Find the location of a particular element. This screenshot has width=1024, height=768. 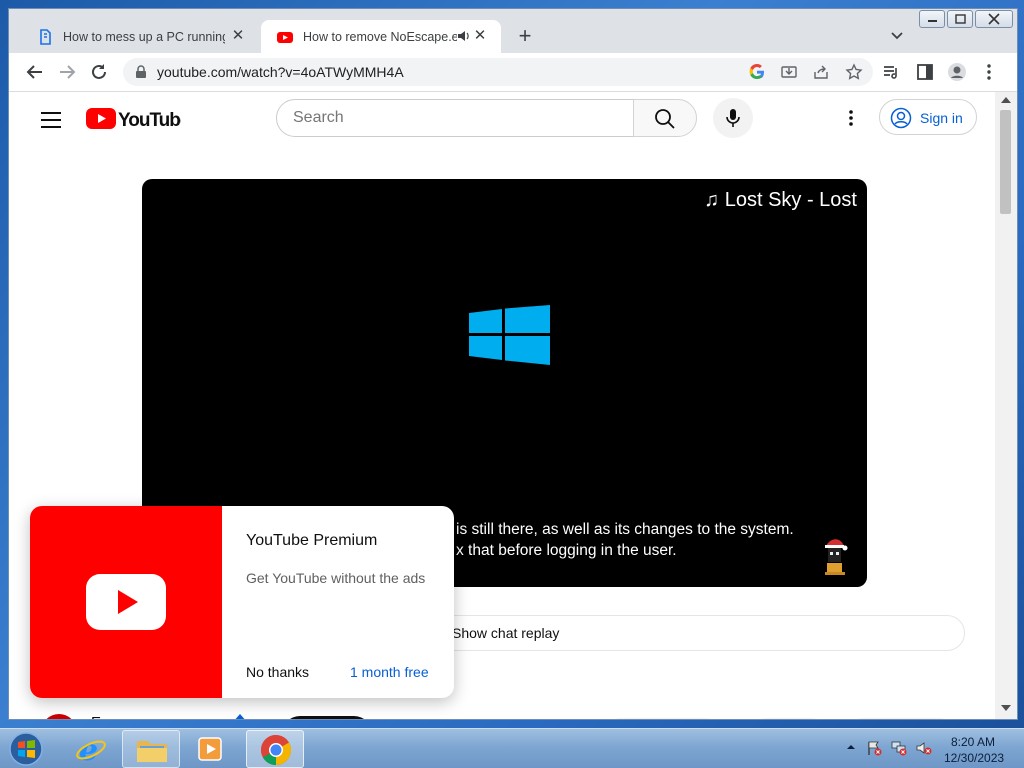

one-month-free-button: 1 month free is located at coordinates (389, 672).